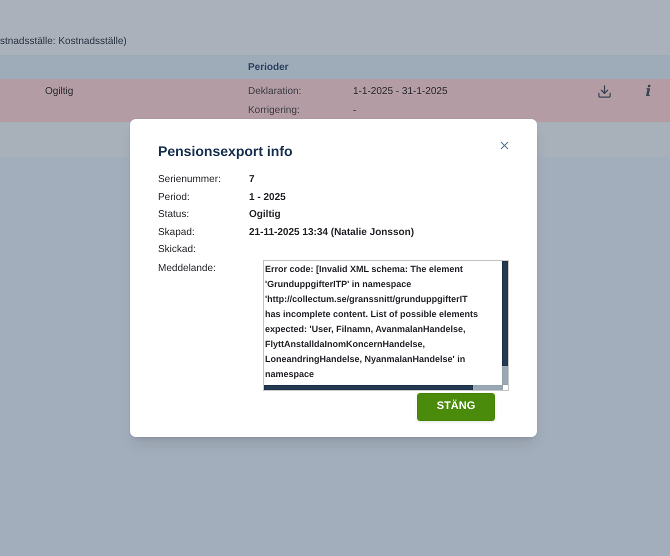 The width and height of the screenshot is (670, 556). What do you see at coordinates (331, 233) in the screenshot?
I see `field-value: 21-11-2025 13:34 (Natalie Jonsson)` at bounding box center [331, 233].